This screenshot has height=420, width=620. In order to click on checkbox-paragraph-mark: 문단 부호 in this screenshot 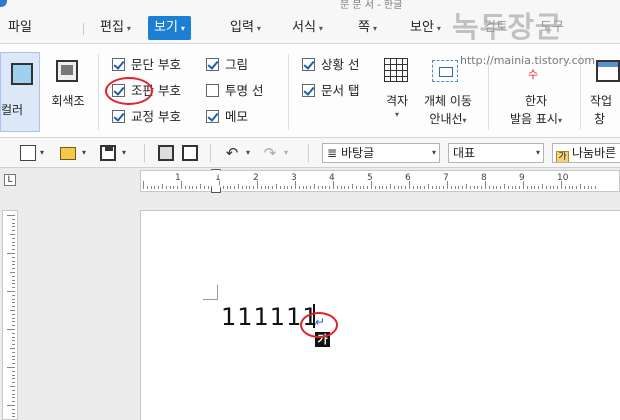, I will do `click(146, 65)`.